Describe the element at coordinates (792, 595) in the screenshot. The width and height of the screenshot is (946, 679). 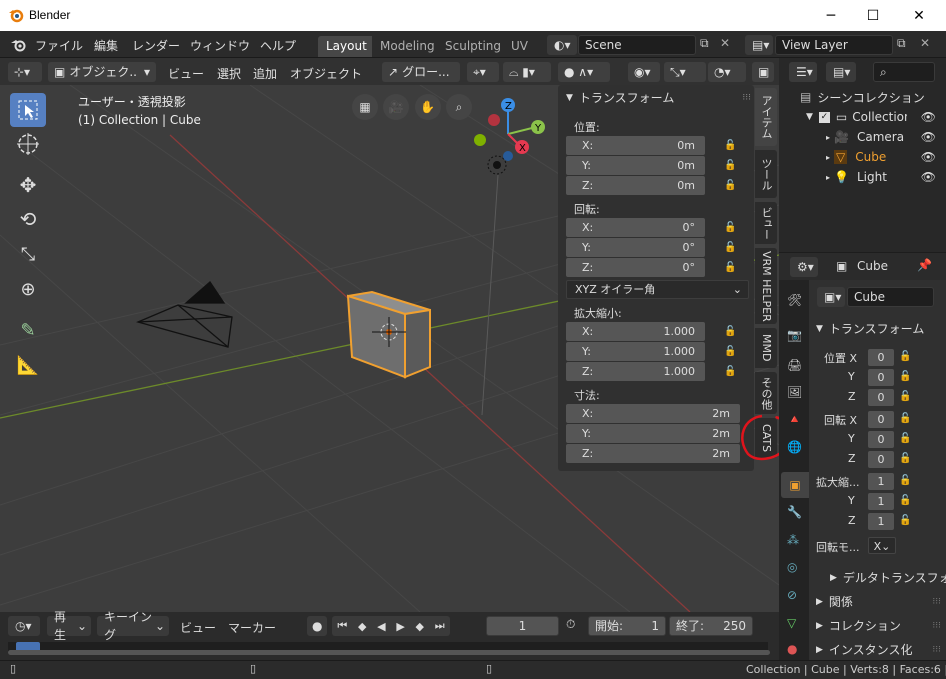
I see `constraints-tab-icon: ⊘` at that location.